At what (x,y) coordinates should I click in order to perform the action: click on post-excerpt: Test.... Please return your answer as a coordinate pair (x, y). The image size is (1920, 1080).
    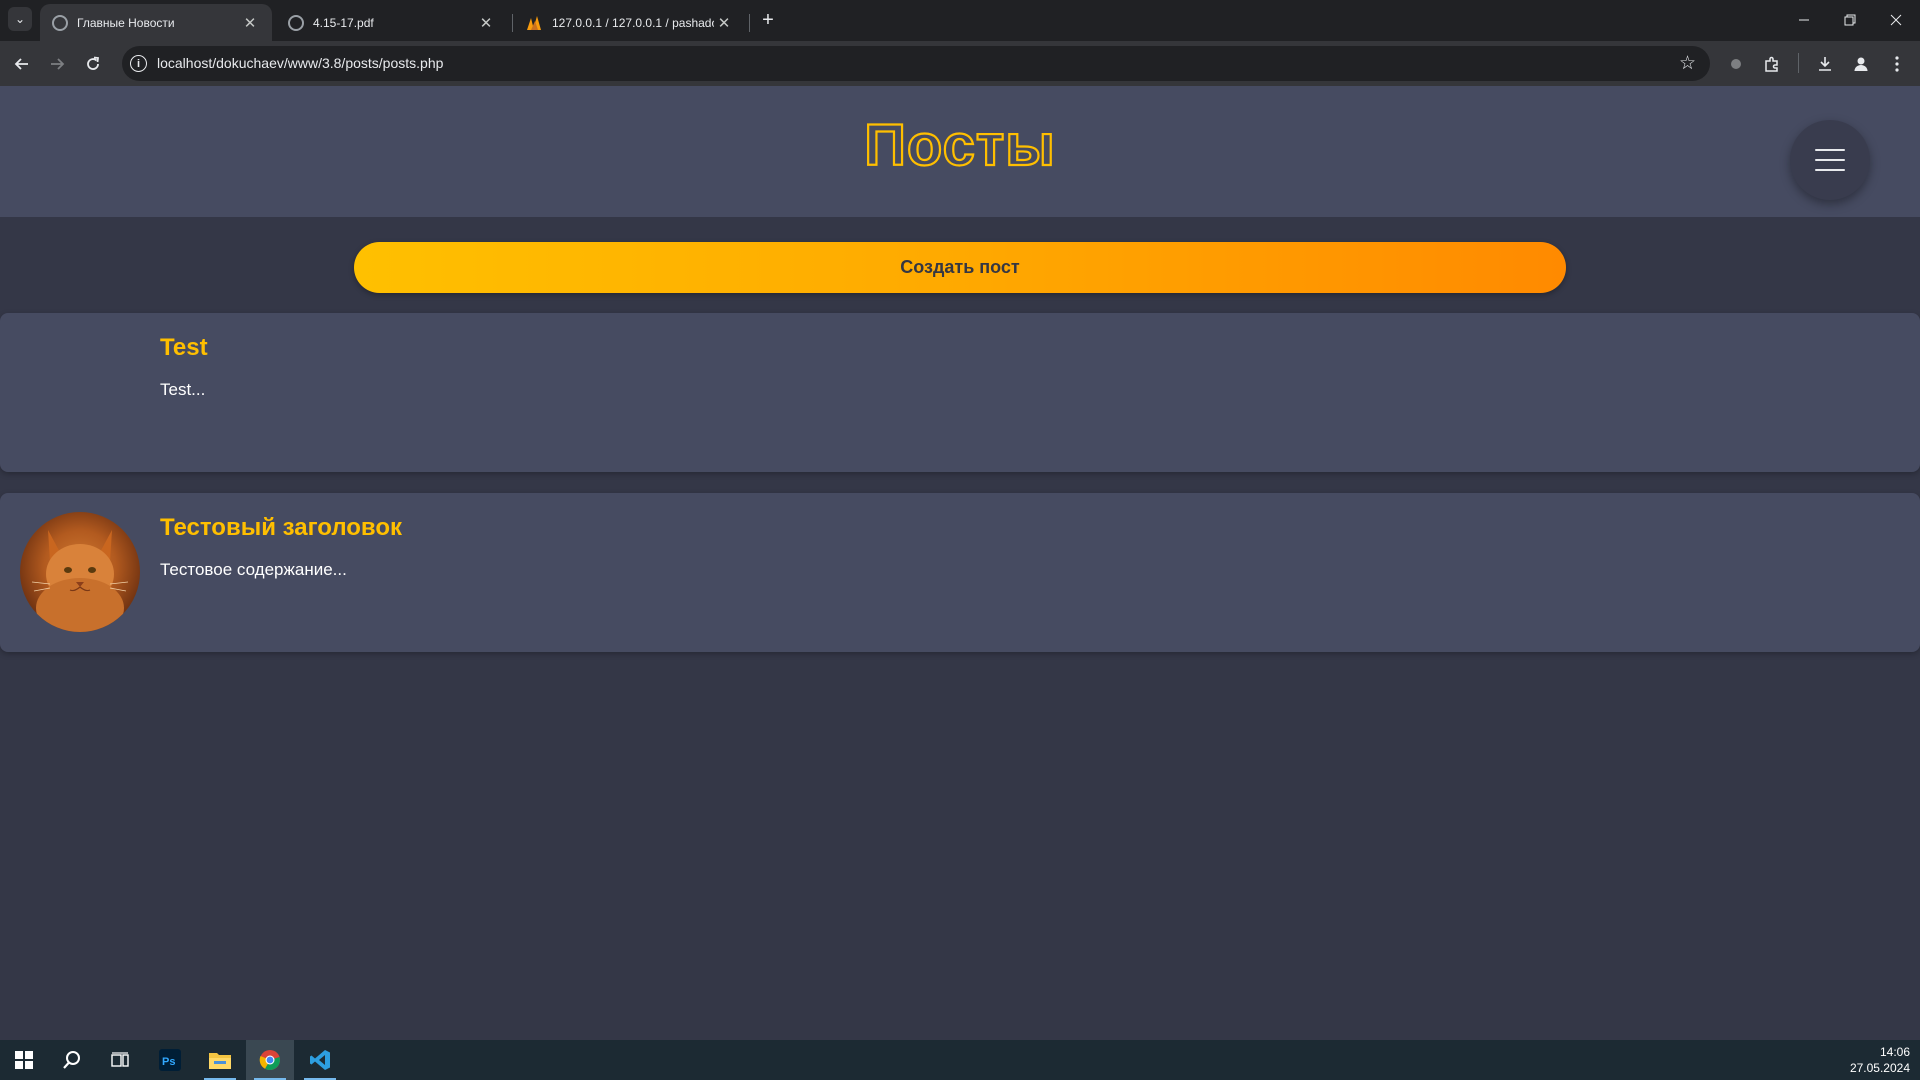
    Looking at the image, I should click on (183, 389).